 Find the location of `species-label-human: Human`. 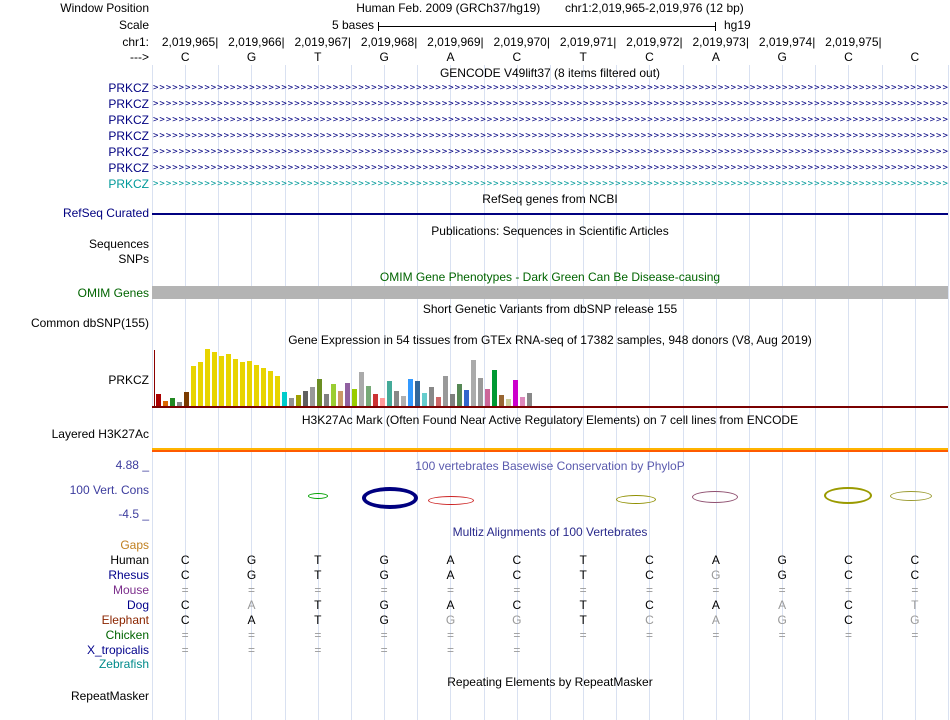

species-label-human: Human is located at coordinates (74, 560).